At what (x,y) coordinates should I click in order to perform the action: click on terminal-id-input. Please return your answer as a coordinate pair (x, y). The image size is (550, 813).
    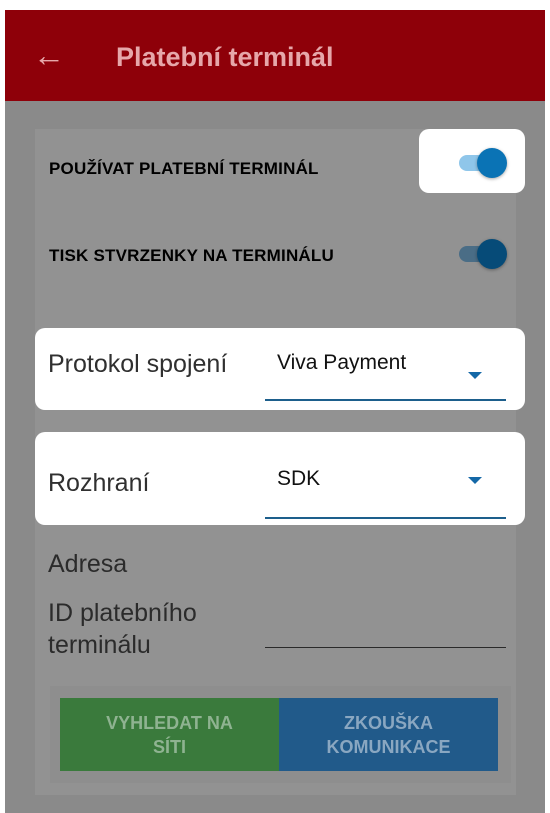
    Looking at the image, I should click on (385, 647).